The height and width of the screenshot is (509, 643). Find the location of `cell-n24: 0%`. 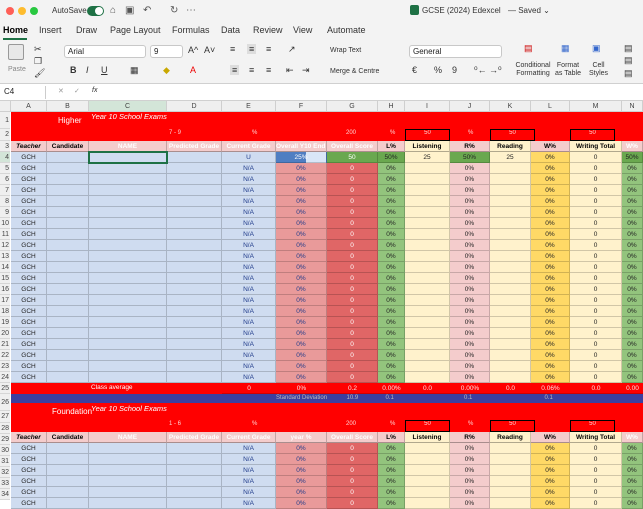

cell-n24: 0% is located at coordinates (632, 377).